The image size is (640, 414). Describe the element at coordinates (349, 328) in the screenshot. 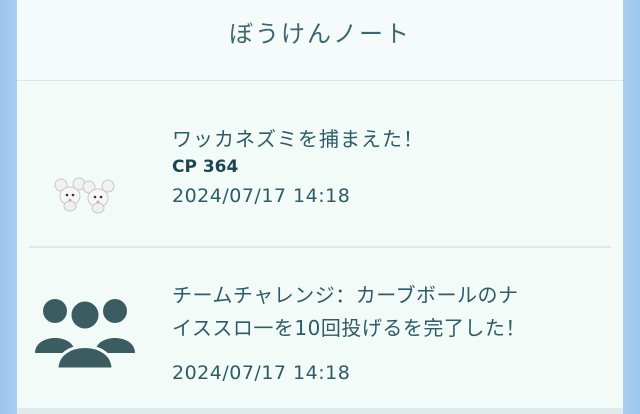

I see `entry-title-line-2: イススロ一を10回投げるを完了した！` at that location.